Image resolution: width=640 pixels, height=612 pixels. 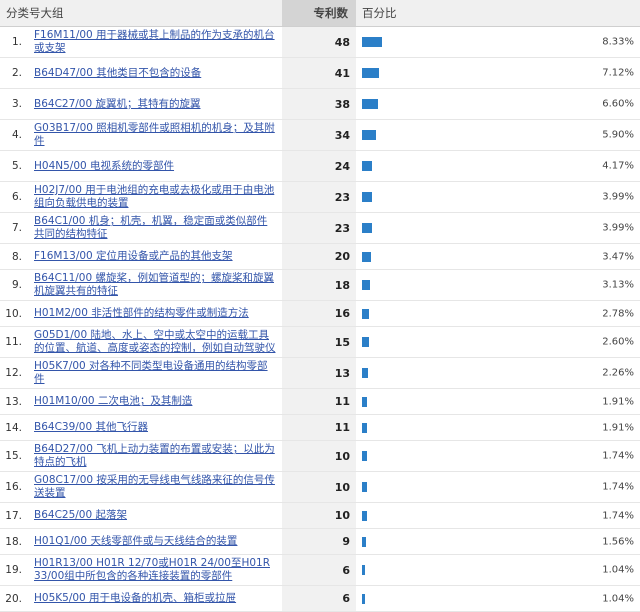 I want to click on patent-count: 11, so click(x=319, y=401).